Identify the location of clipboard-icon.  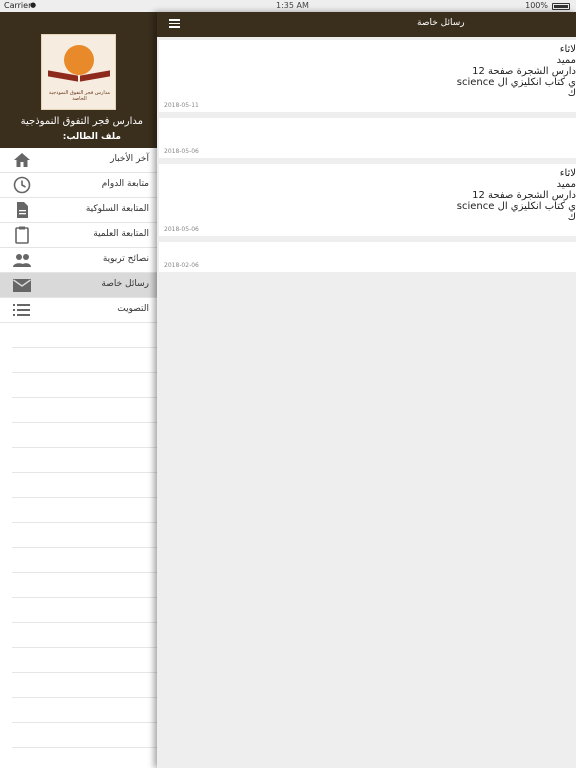
(22, 235).